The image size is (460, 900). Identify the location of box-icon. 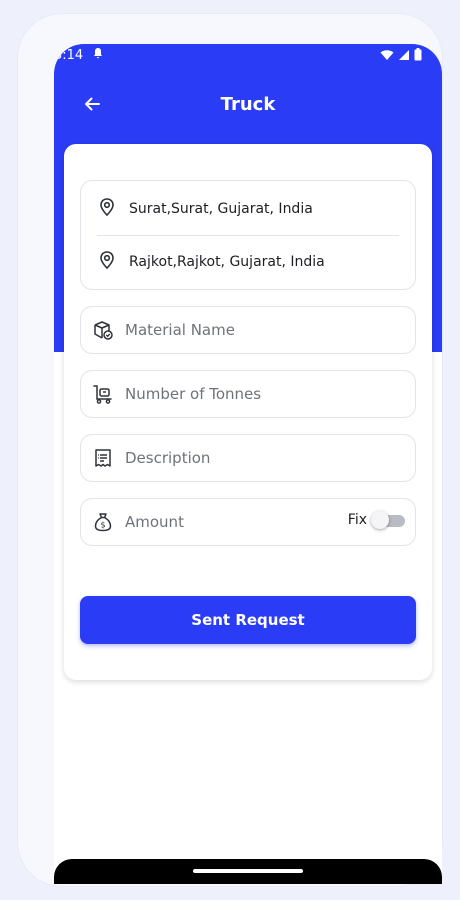
(103, 330).